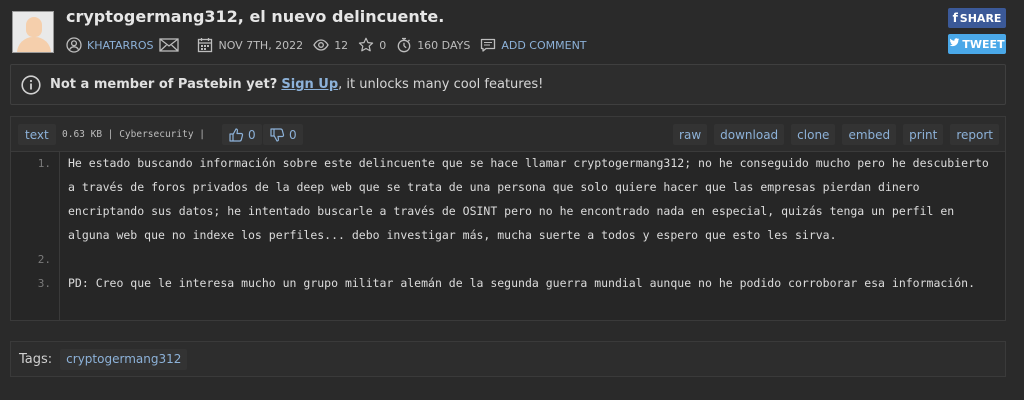 The height and width of the screenshot is (400, 1024). I want to click on add-comment-link: ADD COMMENT, so click(543, 45).